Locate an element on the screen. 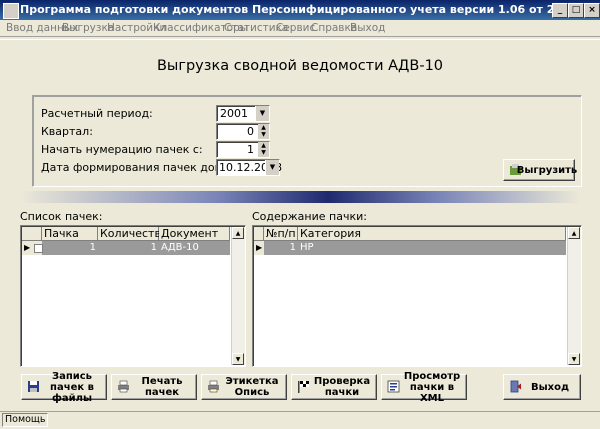 Image resolution: width=600 pixels, height=429 pixels. column-header-count: Количество is located at coordinates (133, 234).